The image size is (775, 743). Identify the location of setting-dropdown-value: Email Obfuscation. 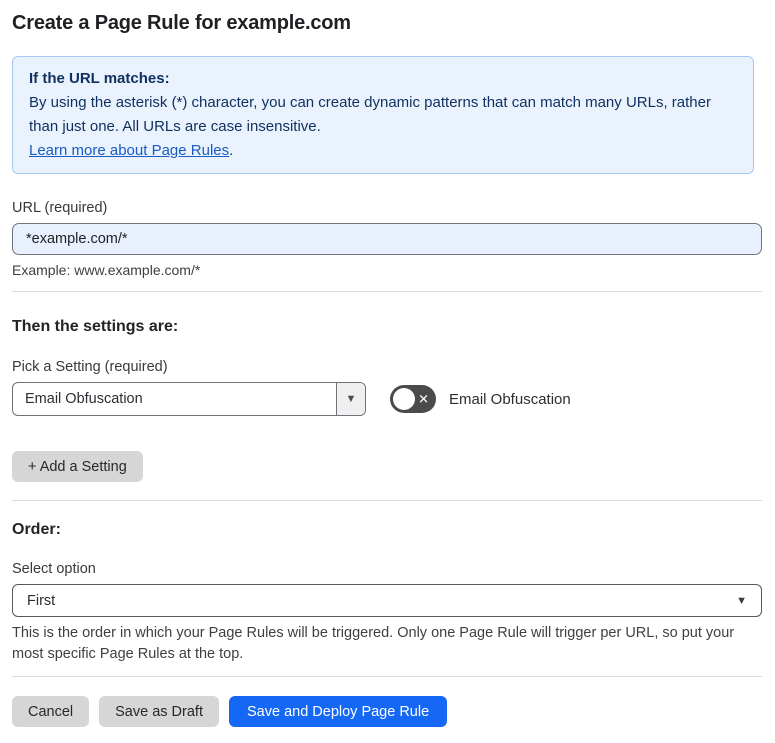
(84, 399).